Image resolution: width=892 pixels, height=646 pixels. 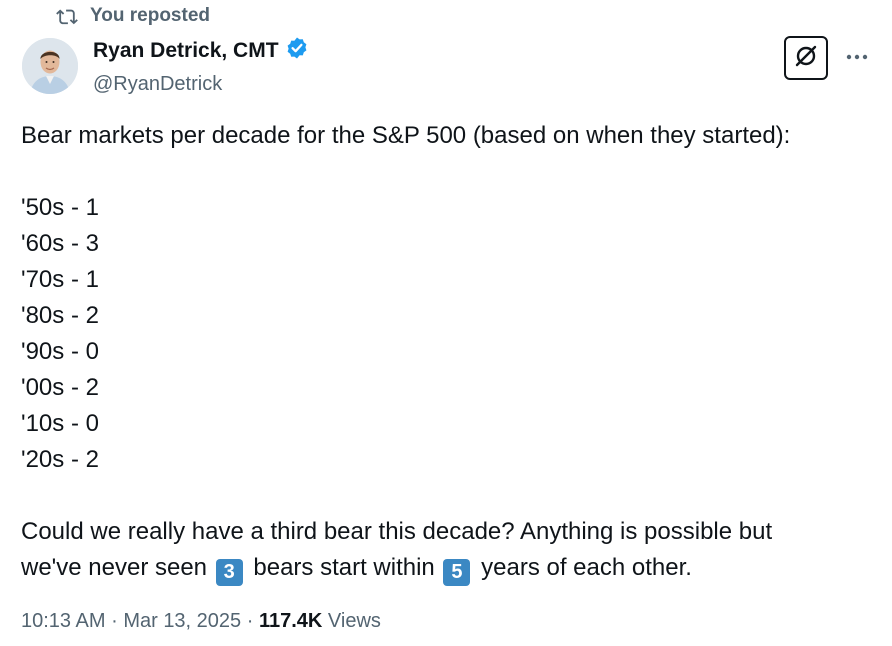 I want to click on tweet-time: 10:13 AM, so click(x=63, y=621).